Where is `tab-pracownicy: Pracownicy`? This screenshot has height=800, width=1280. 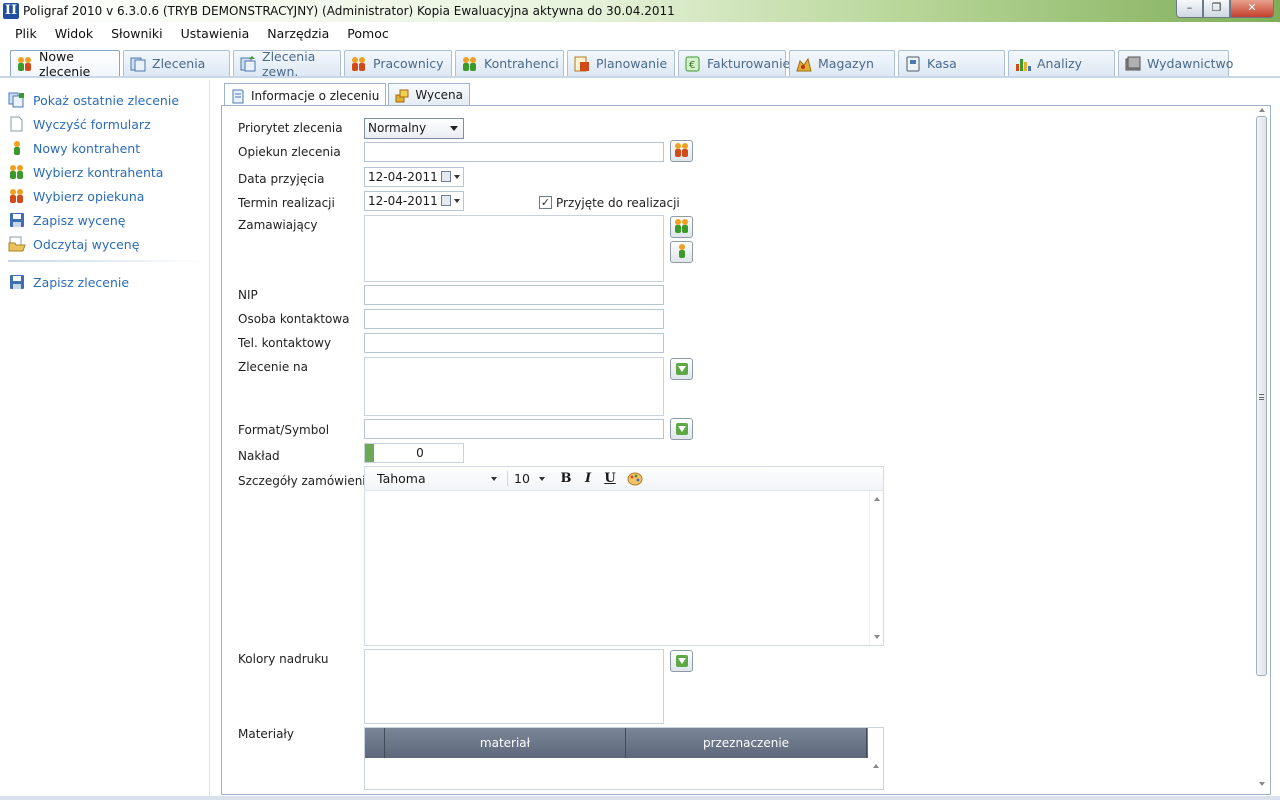 tab-pracownicy: Pracownicy is located at coordinates (398, 63).